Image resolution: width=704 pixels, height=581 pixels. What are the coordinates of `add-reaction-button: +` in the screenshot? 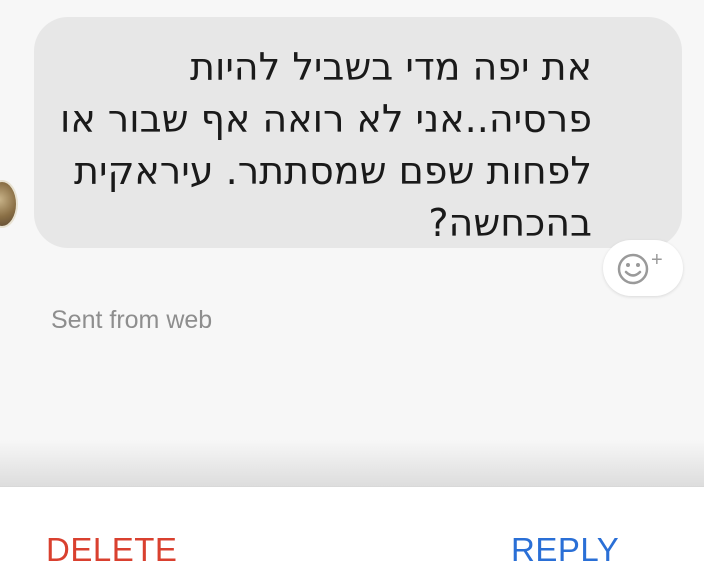 It's located at (643, 268).